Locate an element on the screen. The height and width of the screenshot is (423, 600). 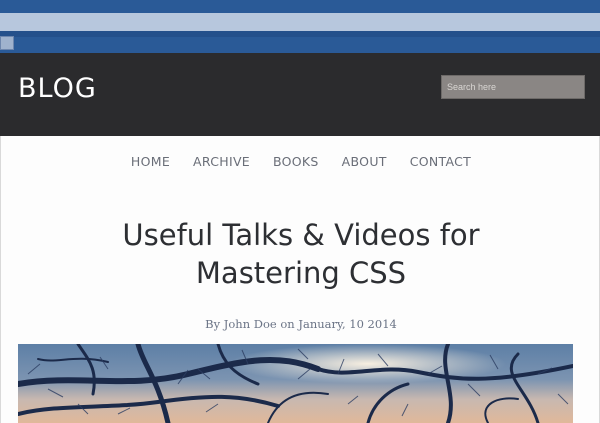
nav-item-home: HOME is located at coordinates (150, 161).